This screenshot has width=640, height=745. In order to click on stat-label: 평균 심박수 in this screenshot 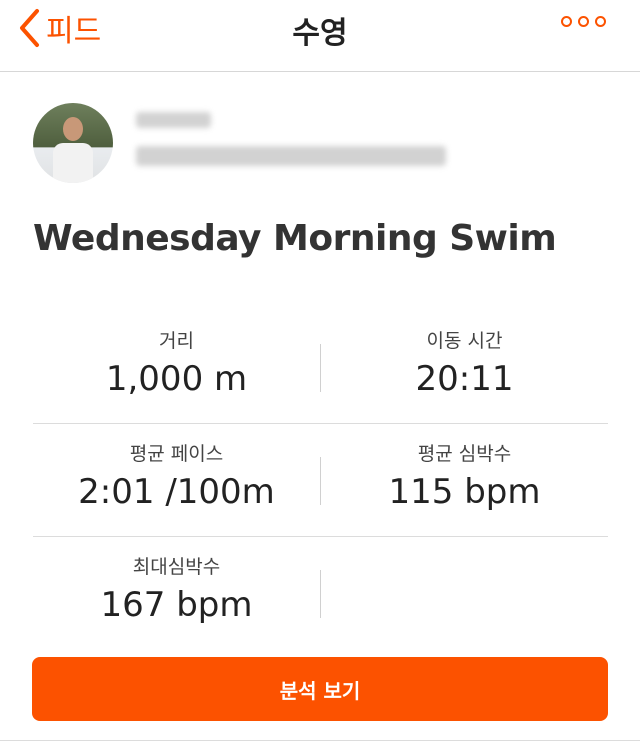, I will do `click(464, 454)`.